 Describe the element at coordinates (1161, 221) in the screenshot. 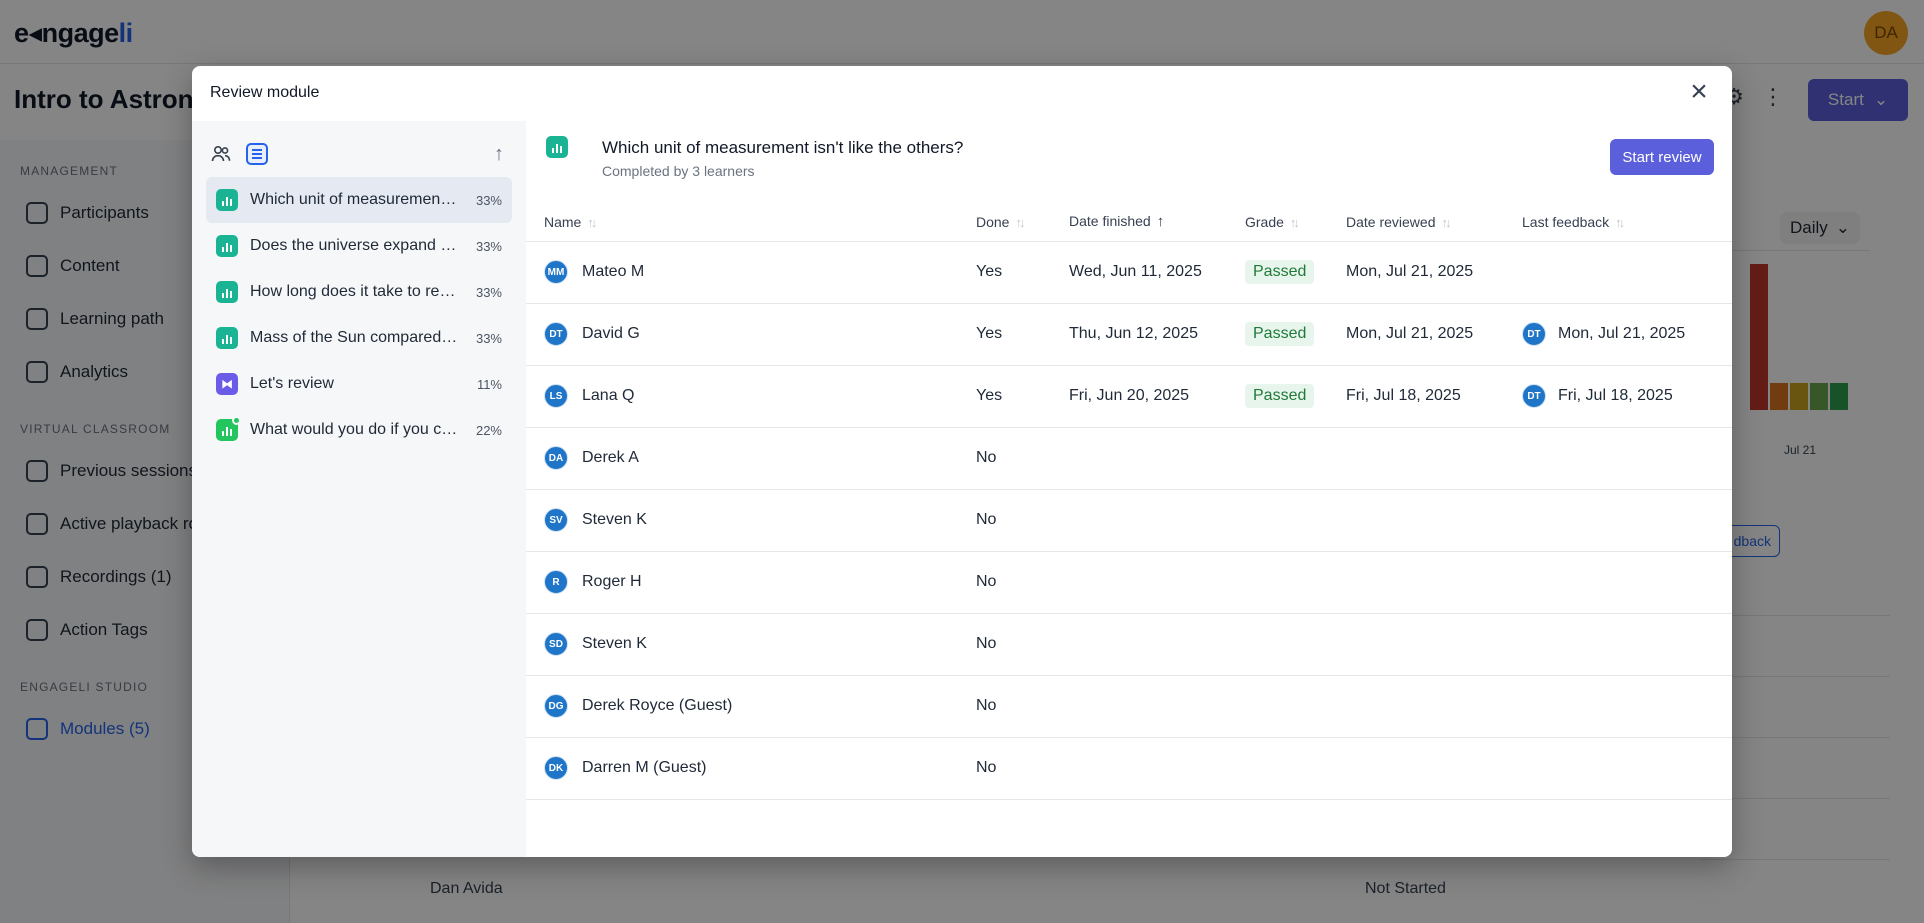

I see `sort-asc-icon: ↑` at that location.